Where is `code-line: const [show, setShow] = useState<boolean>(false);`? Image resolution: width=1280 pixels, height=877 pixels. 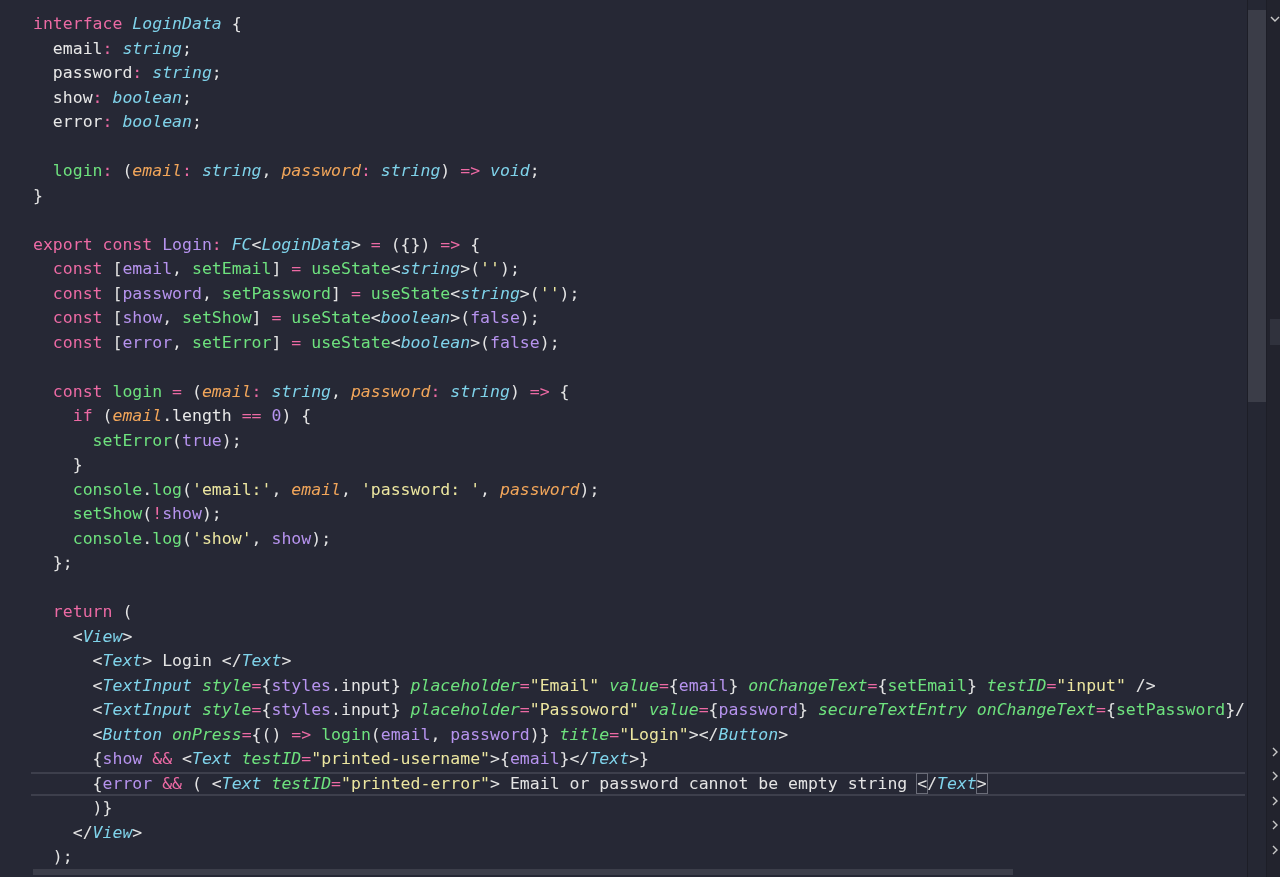
code-line: const [show, setShow] = useState<boolean>(false); is located at coordinates (295, 318).